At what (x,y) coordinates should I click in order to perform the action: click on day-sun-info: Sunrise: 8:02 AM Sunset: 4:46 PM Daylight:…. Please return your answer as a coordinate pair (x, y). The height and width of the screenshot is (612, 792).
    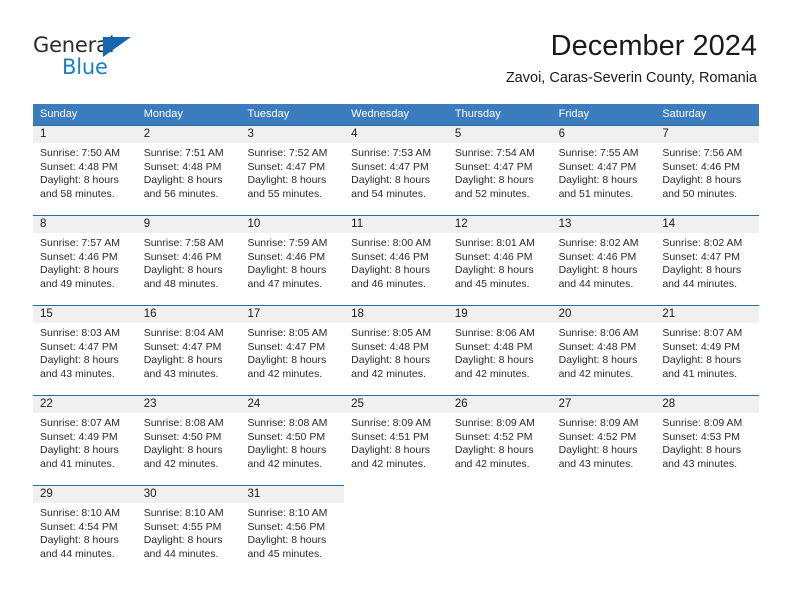
    Looking at the image, I should click on (604, 262).